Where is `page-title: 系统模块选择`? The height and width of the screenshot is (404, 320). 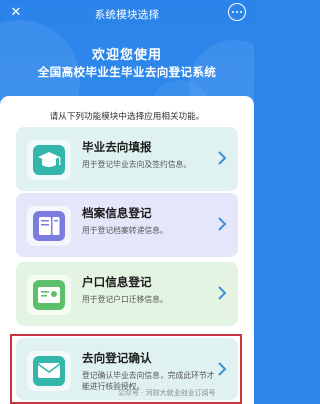 page-title: 系统模块选择 is located at coordinates (127, 15).